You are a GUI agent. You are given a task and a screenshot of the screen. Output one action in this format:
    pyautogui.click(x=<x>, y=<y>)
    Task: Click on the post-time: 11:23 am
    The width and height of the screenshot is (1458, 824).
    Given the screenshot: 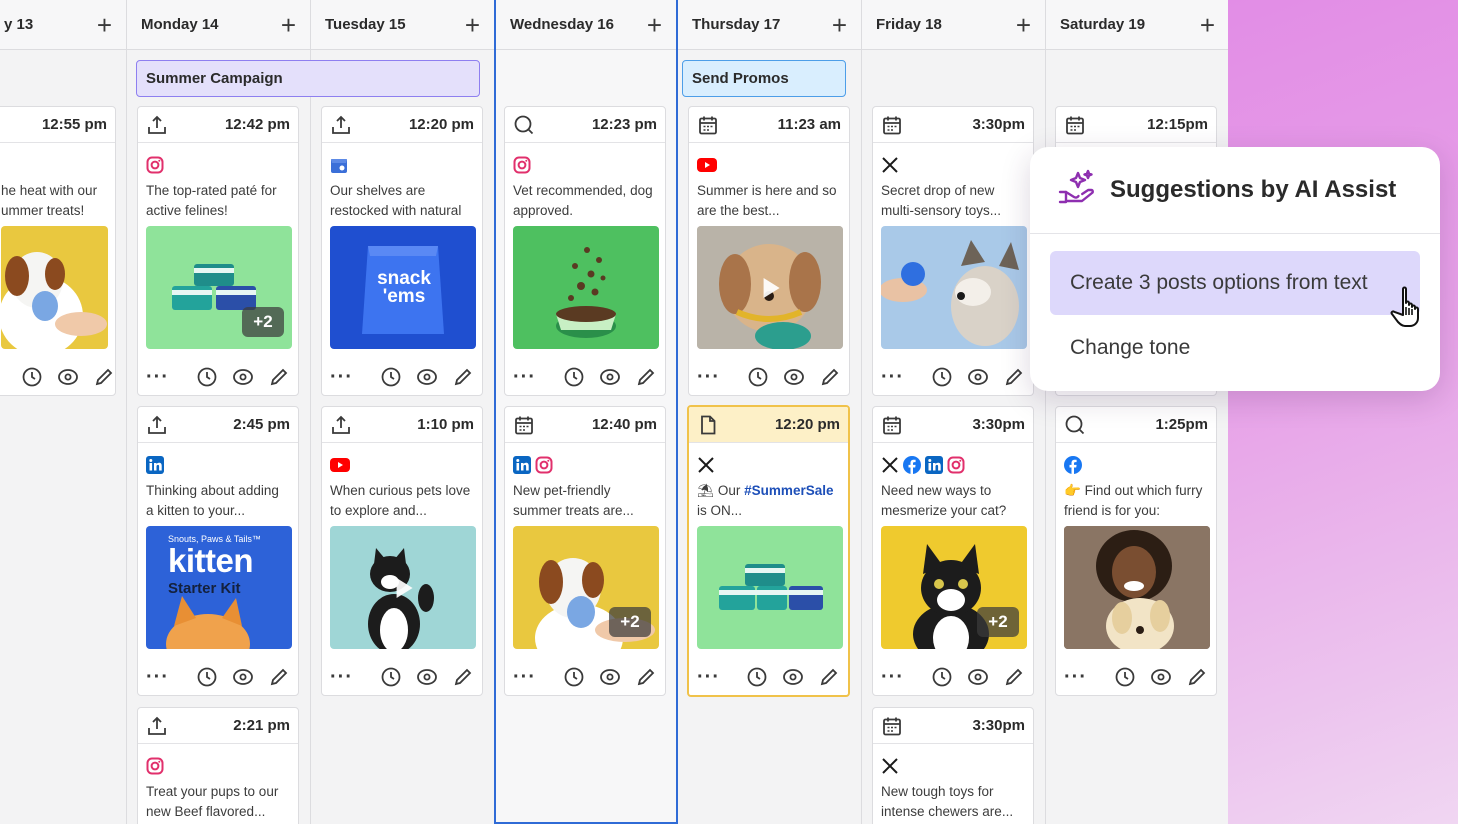 What is the action you would take?
    pyautogui.click(x=809, y=124)
    